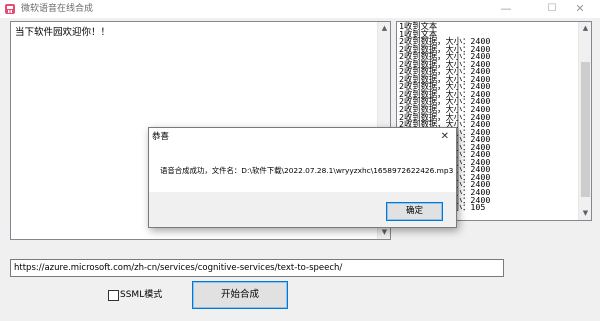  I want to click on close-button: ✕, so click(580, 9).